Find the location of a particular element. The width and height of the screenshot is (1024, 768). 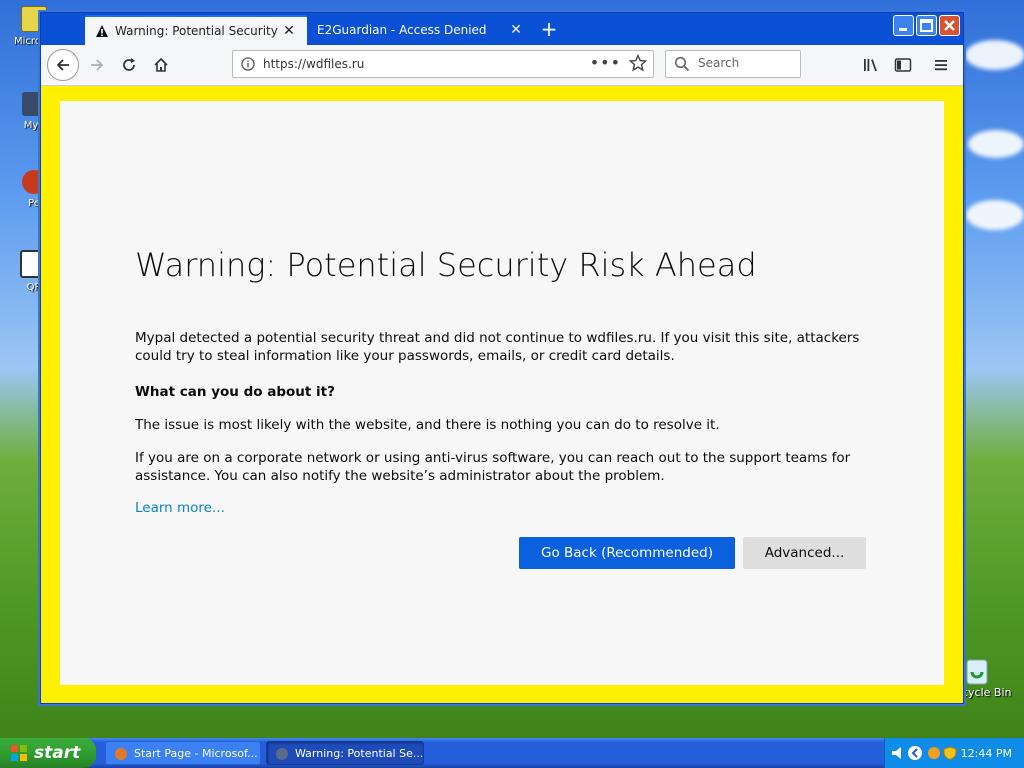

address-bar: https://wdfiles.ru ••• is located at coordinates (443, 64).